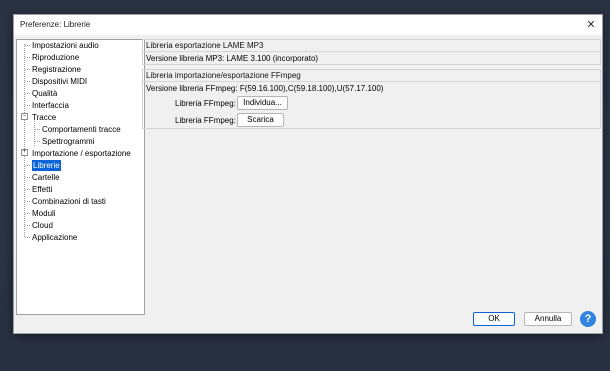 This screenshot has width=610, height=371. Describe the element at coordinates (65, 45) in the screenshot. I see `tree-item-impostazioni-audio: Impostazioni audio` at that location.